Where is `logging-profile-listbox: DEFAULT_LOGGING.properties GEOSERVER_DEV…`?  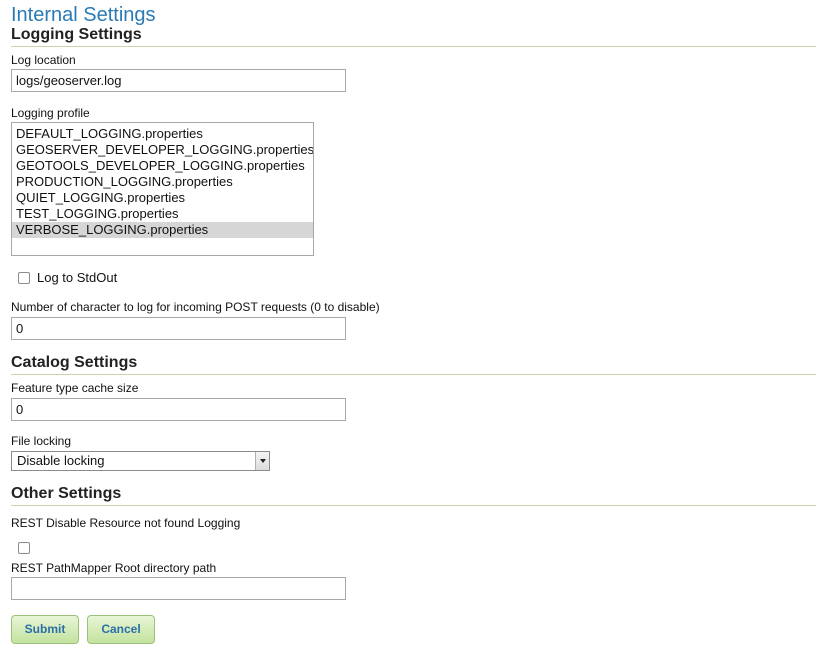 logging-profile-listbox: DEFAULT_LOGGING.properties GEOSERVER_DEV… is located at coordinates (162, 189).